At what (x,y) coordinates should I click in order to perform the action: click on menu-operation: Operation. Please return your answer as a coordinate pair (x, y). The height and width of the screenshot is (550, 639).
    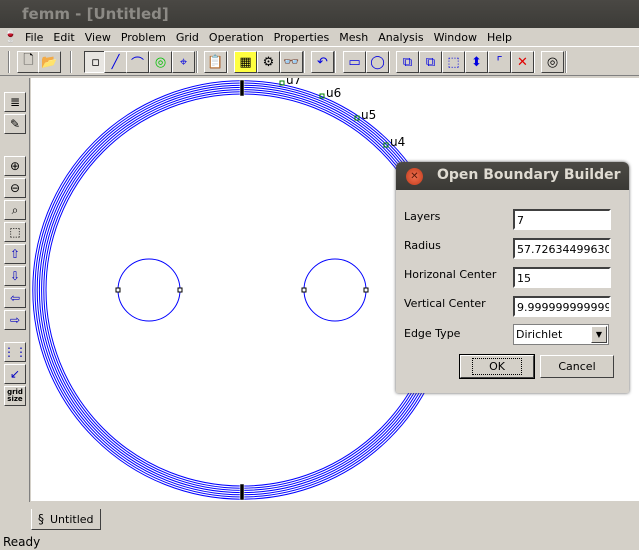
    Looking at the image, I should click on (236, 37).